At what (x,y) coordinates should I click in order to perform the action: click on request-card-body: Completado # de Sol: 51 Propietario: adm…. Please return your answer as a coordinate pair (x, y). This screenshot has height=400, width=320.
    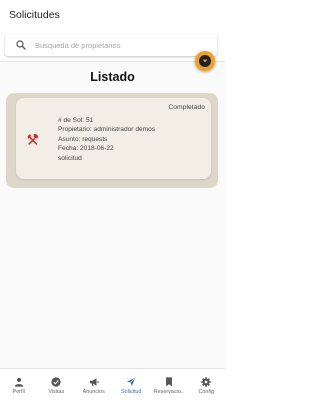
    Looking at the image, I should click on (113, 138).